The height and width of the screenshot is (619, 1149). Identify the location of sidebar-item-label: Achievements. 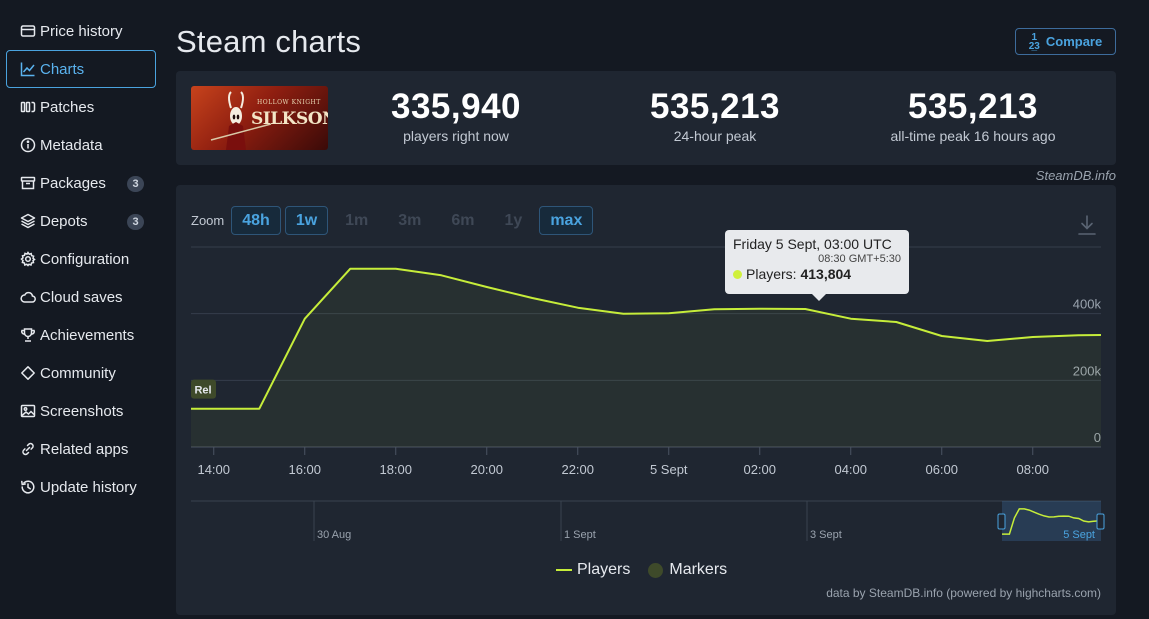
(87, 335).